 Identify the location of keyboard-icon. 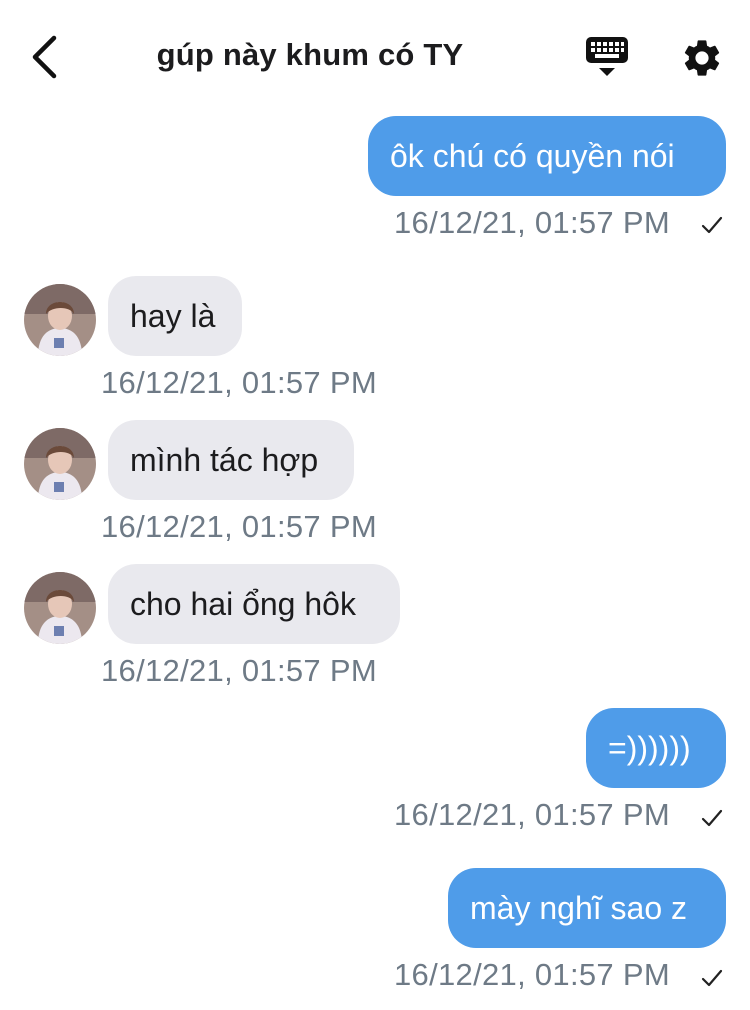
(607, 56).